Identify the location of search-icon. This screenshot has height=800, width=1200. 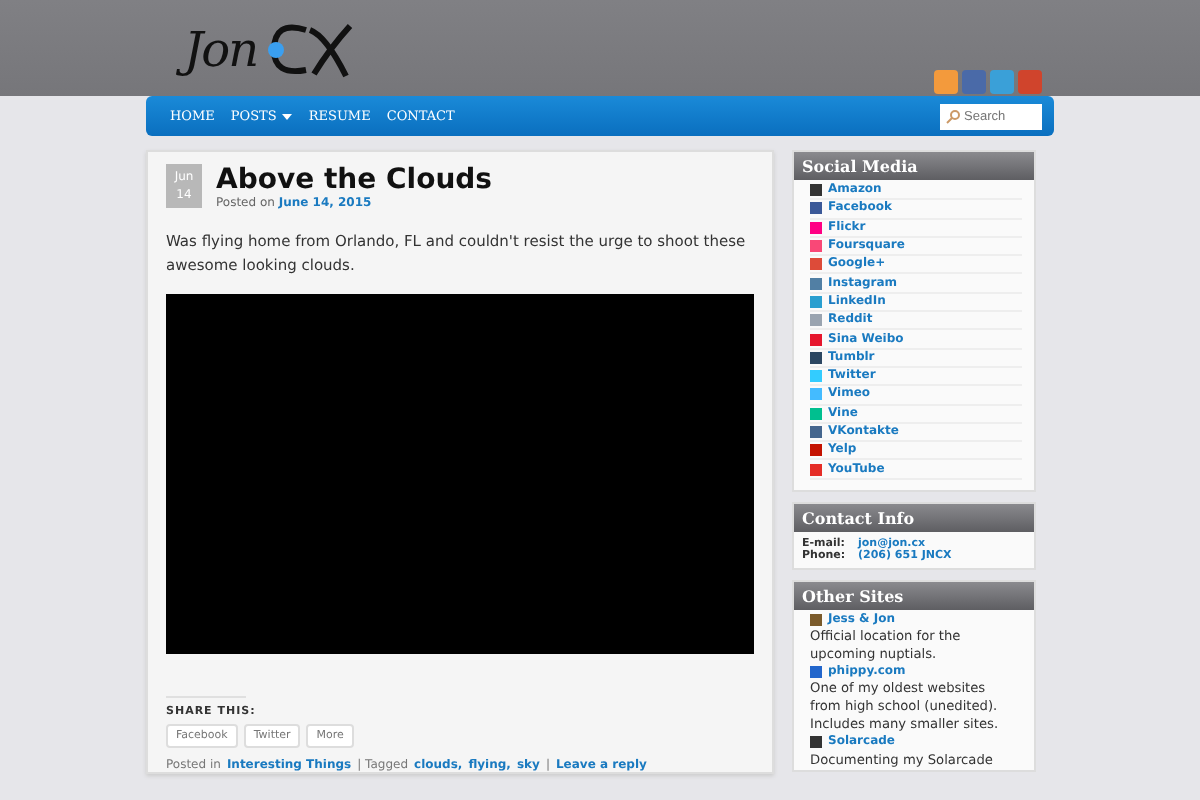
(953, 116).